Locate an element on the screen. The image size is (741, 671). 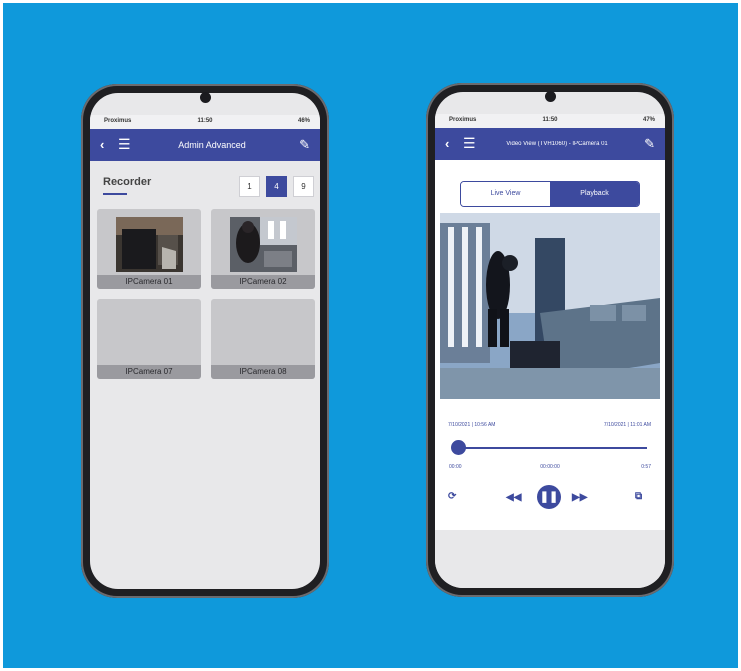
tab-live-view: Live View is located at coordinates (505, 194).